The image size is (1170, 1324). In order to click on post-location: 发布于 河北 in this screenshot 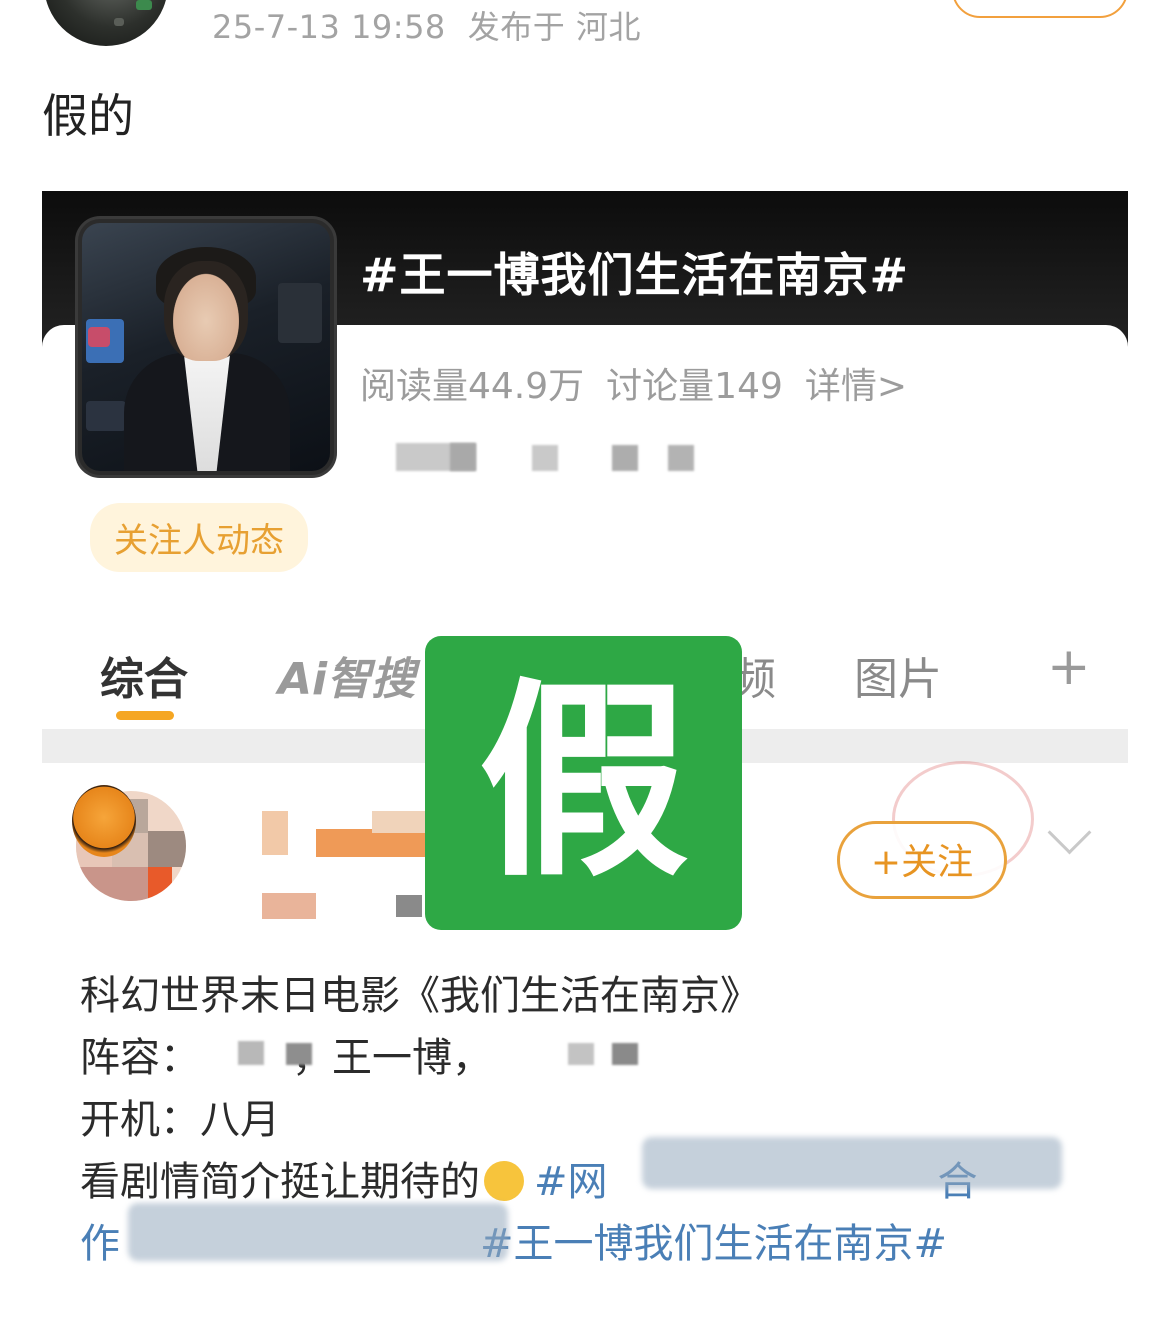, I will do `click(554, 27)`.